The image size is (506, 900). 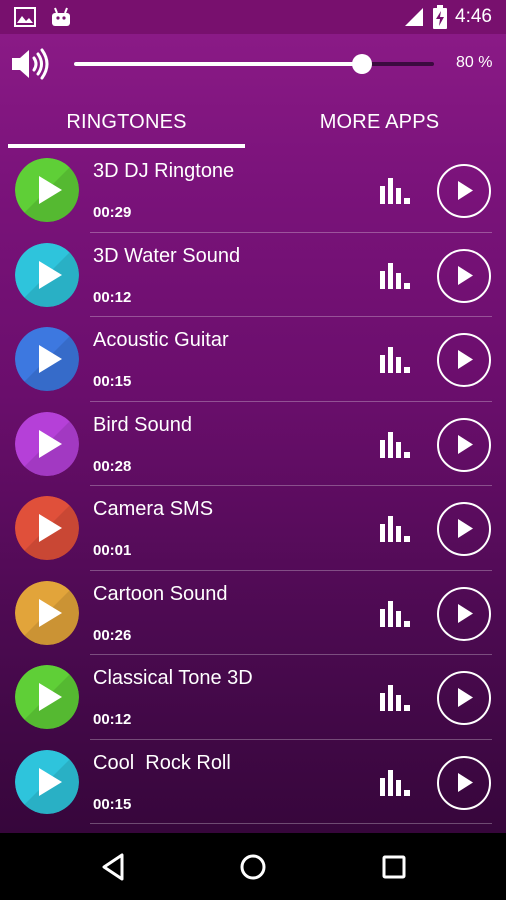 I want to click on ringtone-row: Acoustic Guitar 00:15, so click(x=253, y=359).